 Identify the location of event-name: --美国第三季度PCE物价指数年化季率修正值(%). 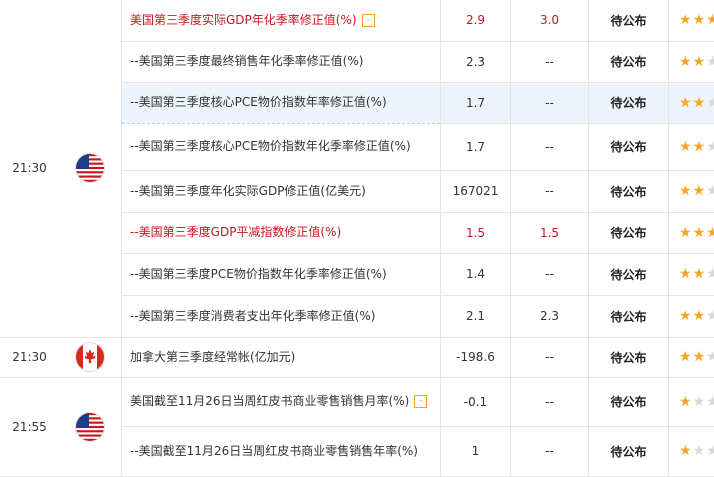
(281, 274).